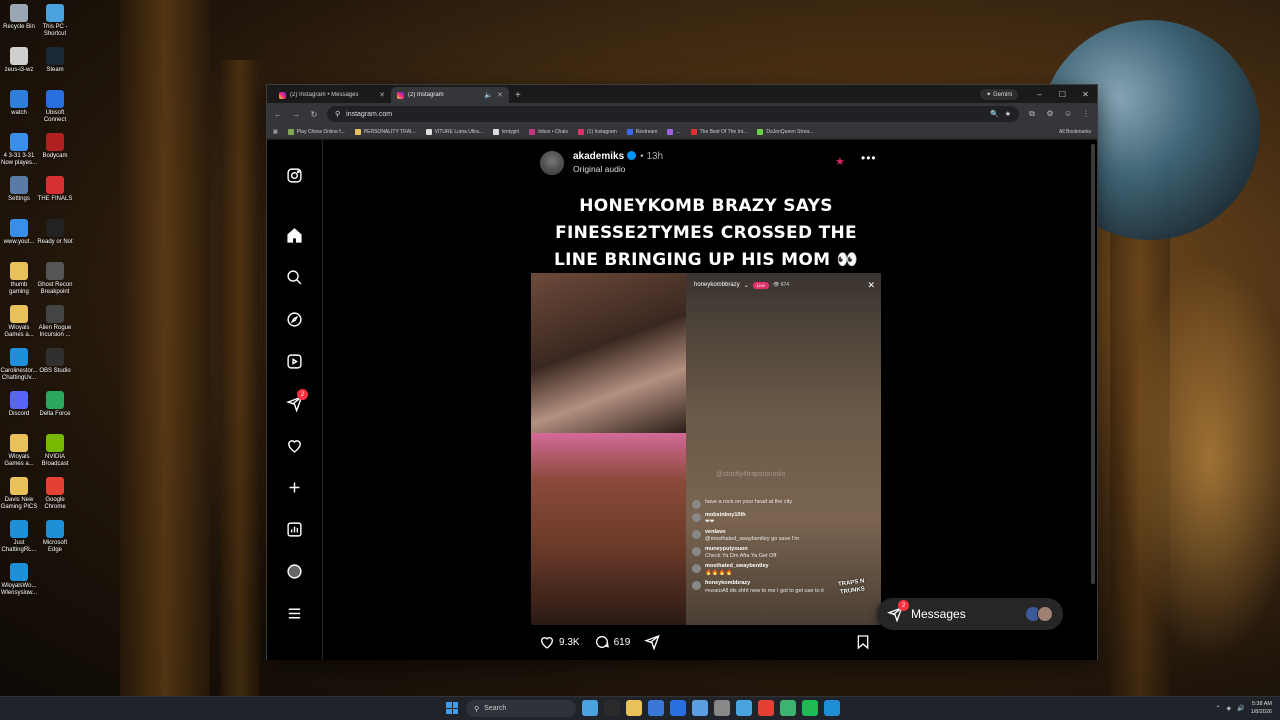  Describe the element at coordinates (294, 529) in the screenshot. I see `dashboard-icon` at that location.